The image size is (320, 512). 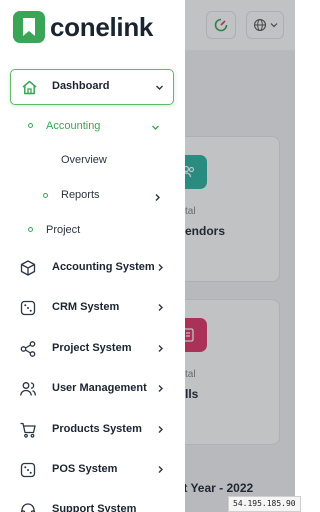 What do you see at coordinates (85, 469) in the screenshot?
I see `sidebar-item-label: POS System` at bounding box center [85, 469].